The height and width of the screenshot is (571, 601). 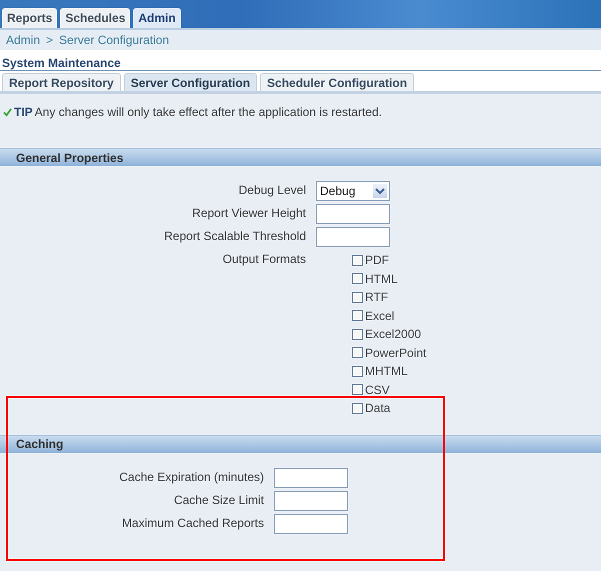 I want to click on checkbox-label: CSV, so click(x=377, y=389).